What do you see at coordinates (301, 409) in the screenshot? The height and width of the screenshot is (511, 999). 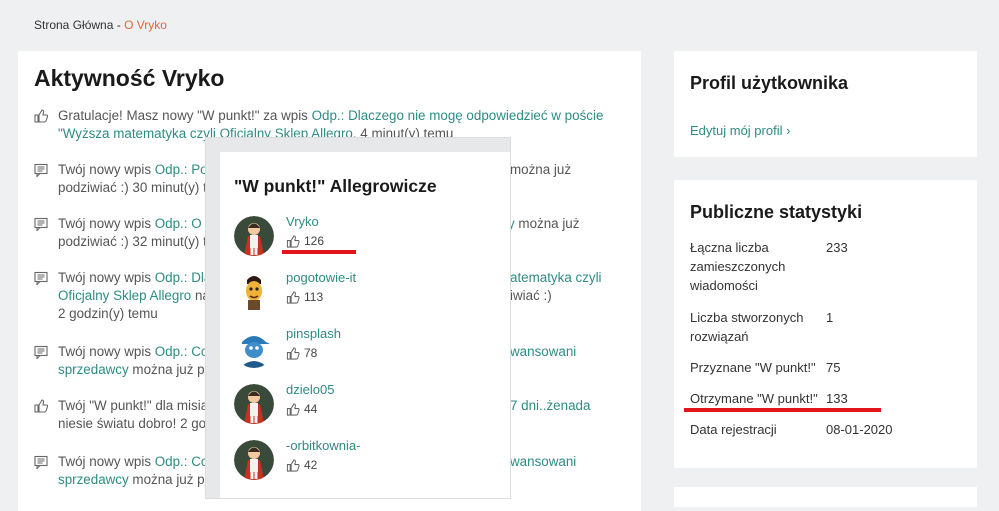 I see `kudos-user-count: 44` at bounding box center [301, 409].